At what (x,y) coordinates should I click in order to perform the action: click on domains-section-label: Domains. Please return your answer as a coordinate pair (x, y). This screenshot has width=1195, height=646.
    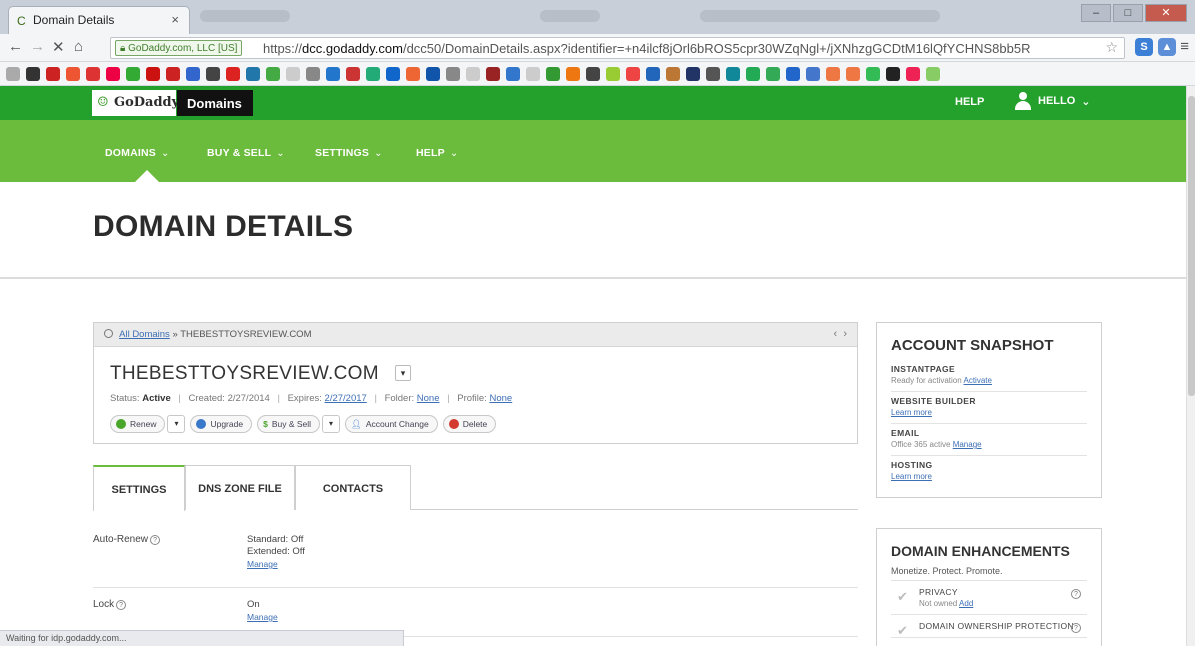
    Looking at the image, I should click on (215, 103).